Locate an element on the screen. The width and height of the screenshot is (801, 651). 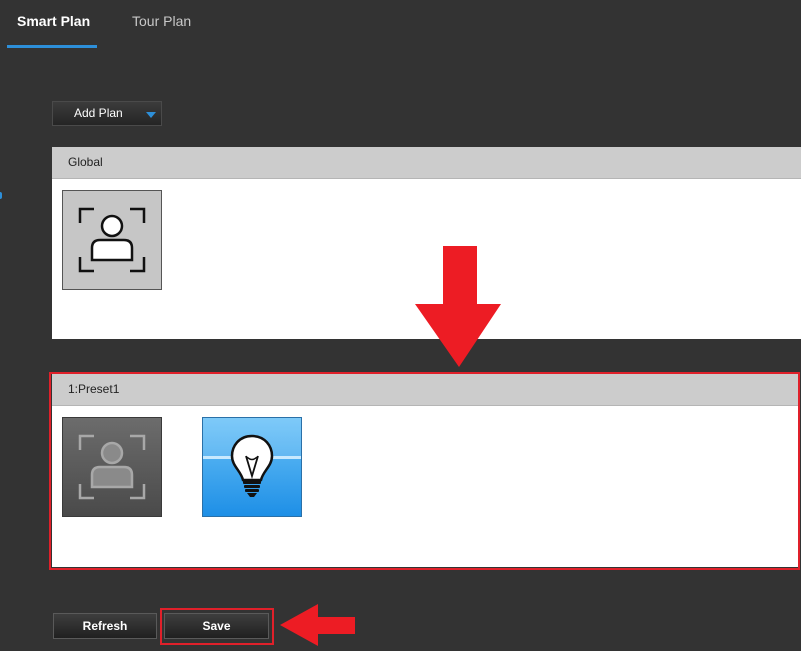
global-panel-title: Global is located at coordinates (426, 163).